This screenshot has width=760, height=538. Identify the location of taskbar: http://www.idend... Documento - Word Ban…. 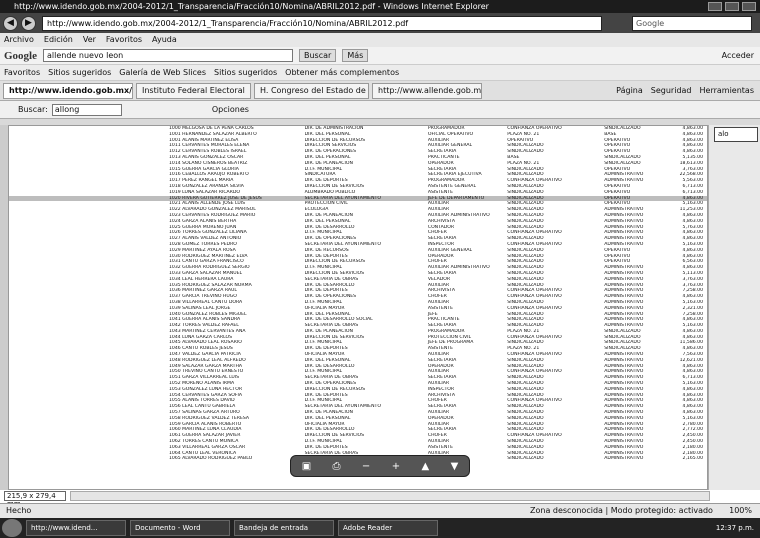
(380, 528).